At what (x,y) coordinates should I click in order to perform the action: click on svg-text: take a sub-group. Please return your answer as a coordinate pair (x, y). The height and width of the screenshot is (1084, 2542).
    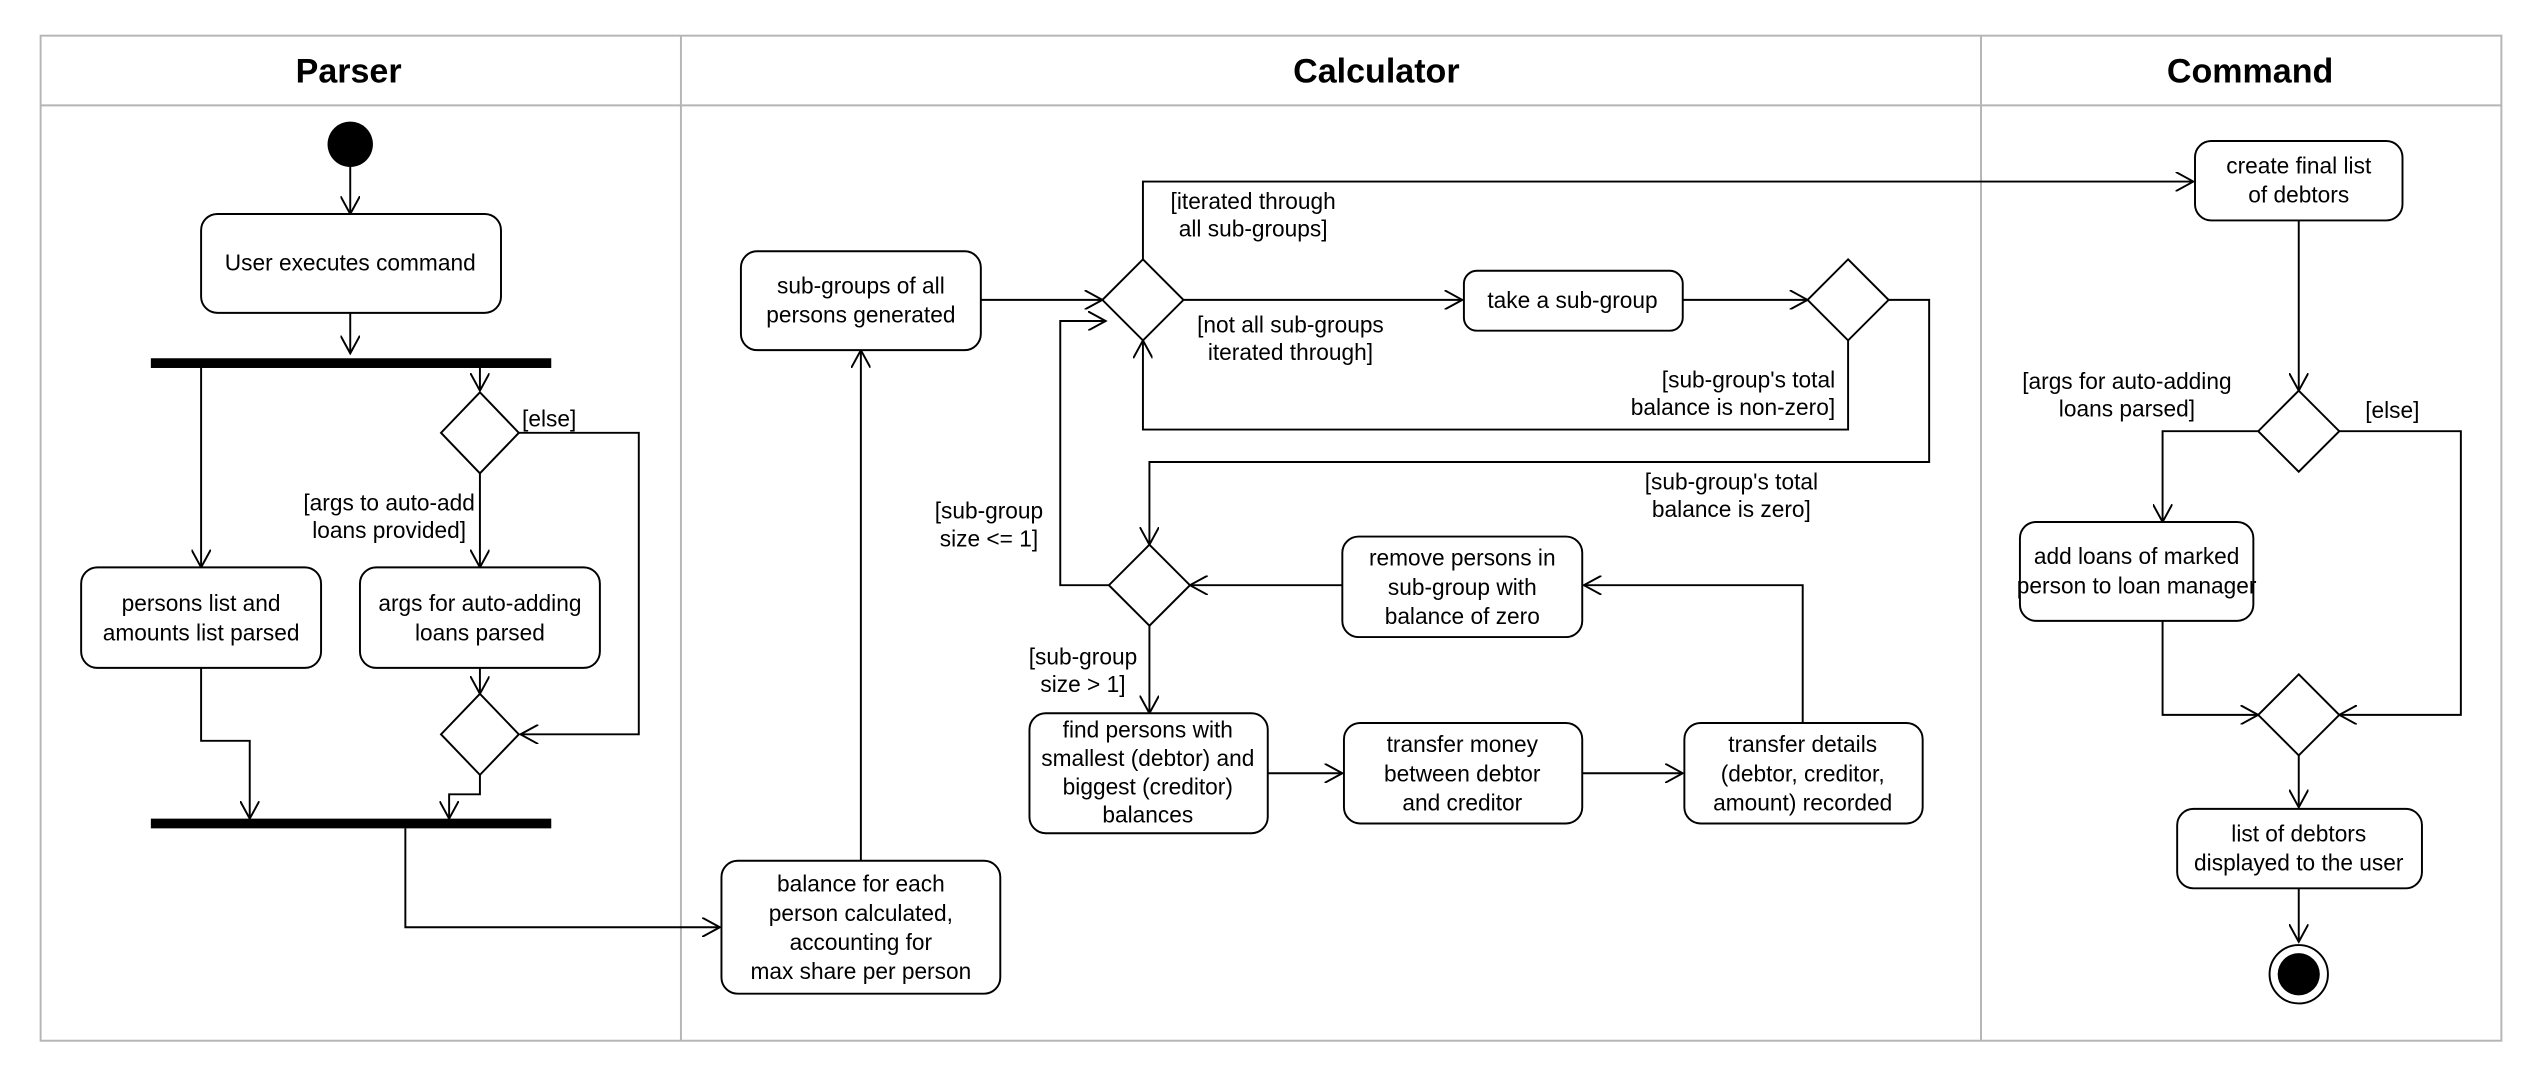
    Looking at the image, I should click on (1572, 300).